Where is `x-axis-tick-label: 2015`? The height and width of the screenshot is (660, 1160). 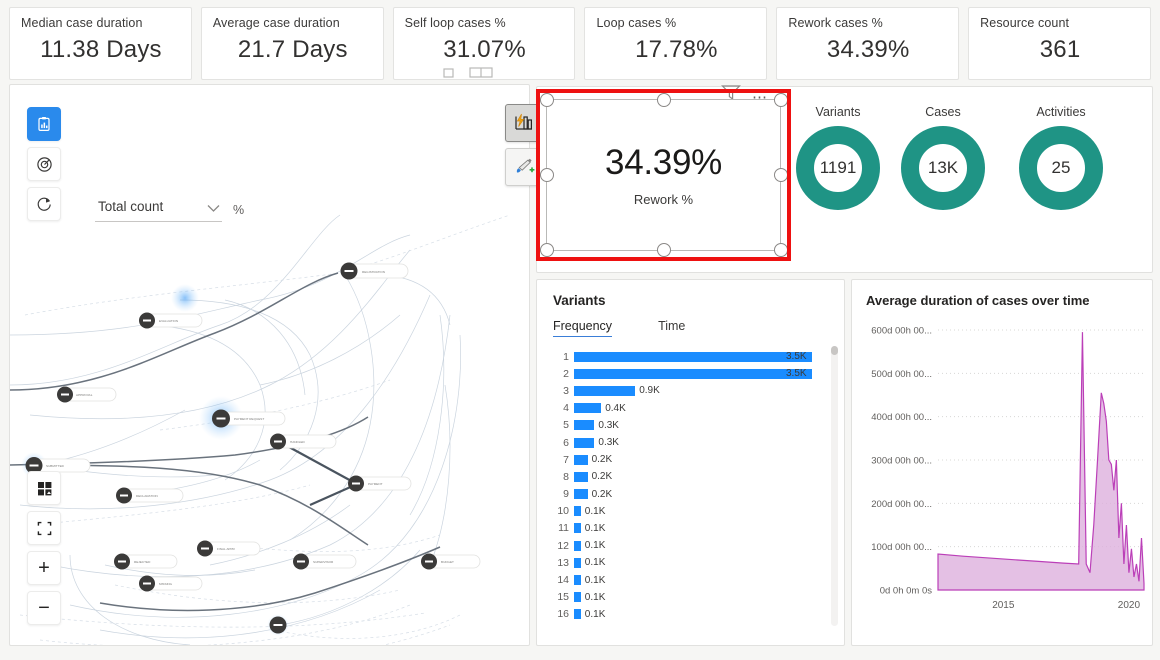 x-axis-tick-label: 2015 is located at coordinates (1003, 605).